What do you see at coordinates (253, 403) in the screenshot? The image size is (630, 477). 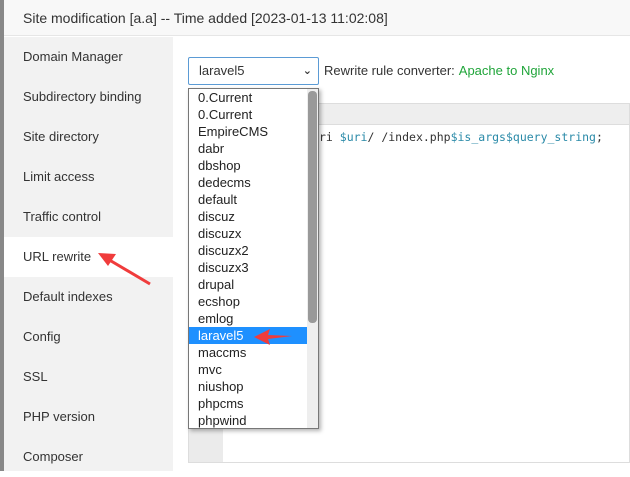 I see `dropdown-option: phpcms` at bounding box center [253, 403].